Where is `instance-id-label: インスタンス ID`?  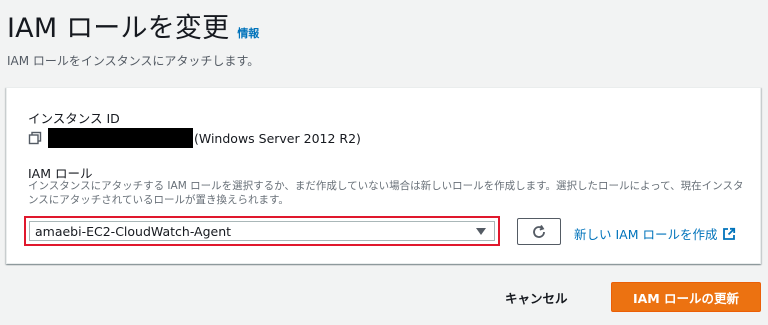 instance-id-label: インスタンス ID is located at coordinates (74, 118).